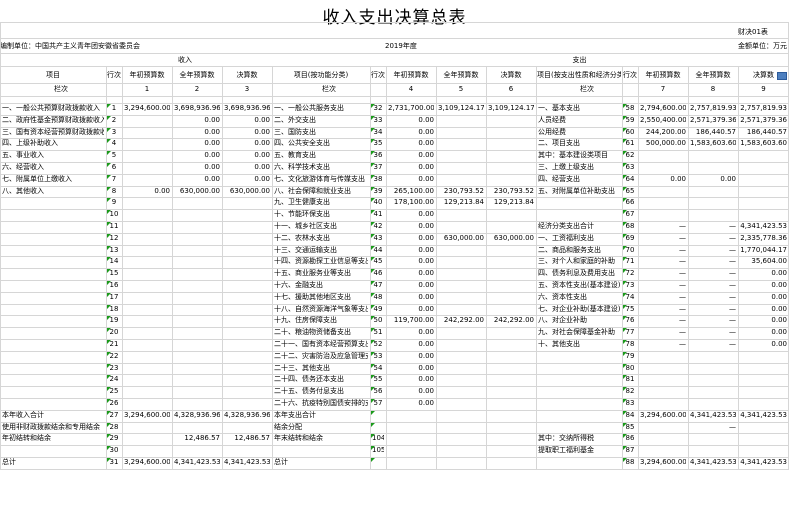 This screenshot has height=528, width=789. I want to click on table-cell: 六、资本性支出, so click(562, 296).